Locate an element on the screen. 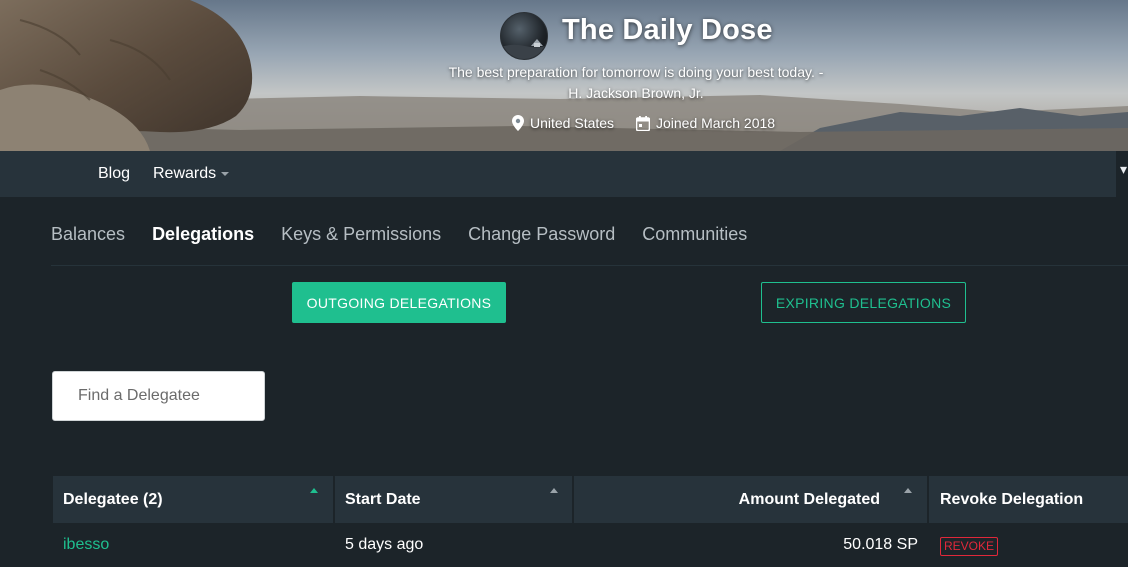  column-label-start-date: Start Date is located at coordinates (383, 499).